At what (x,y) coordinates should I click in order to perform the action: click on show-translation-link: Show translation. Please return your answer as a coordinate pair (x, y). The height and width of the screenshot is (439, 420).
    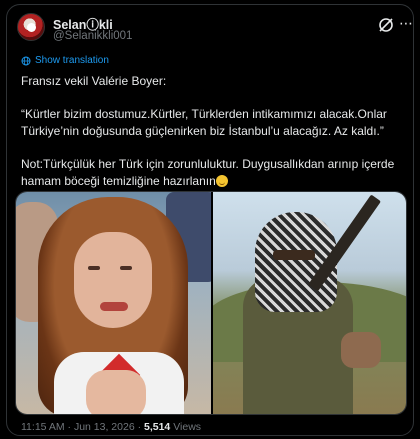
    Looking at the image, I should click on (65, 60).